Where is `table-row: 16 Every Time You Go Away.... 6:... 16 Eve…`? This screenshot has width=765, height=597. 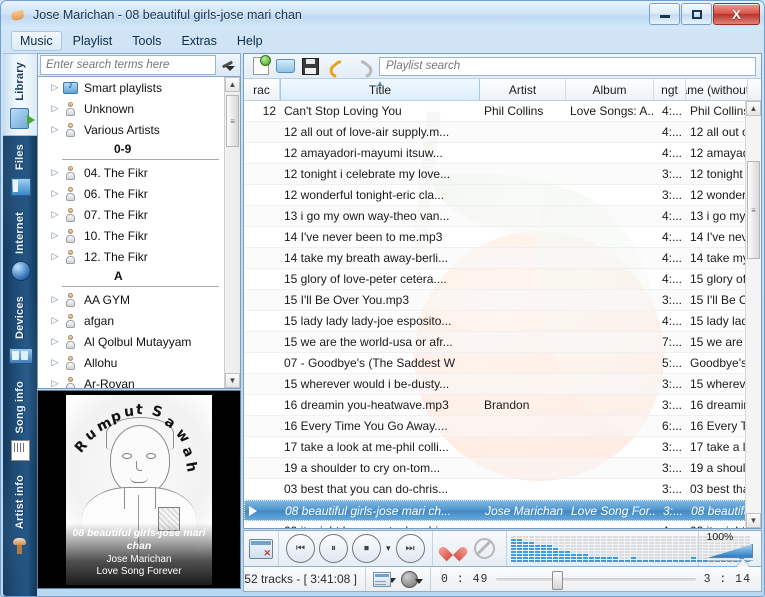
table-row: 16 Every Time You Go Away.... 6:... 16 Eve… is located at coordinates (495, 426).